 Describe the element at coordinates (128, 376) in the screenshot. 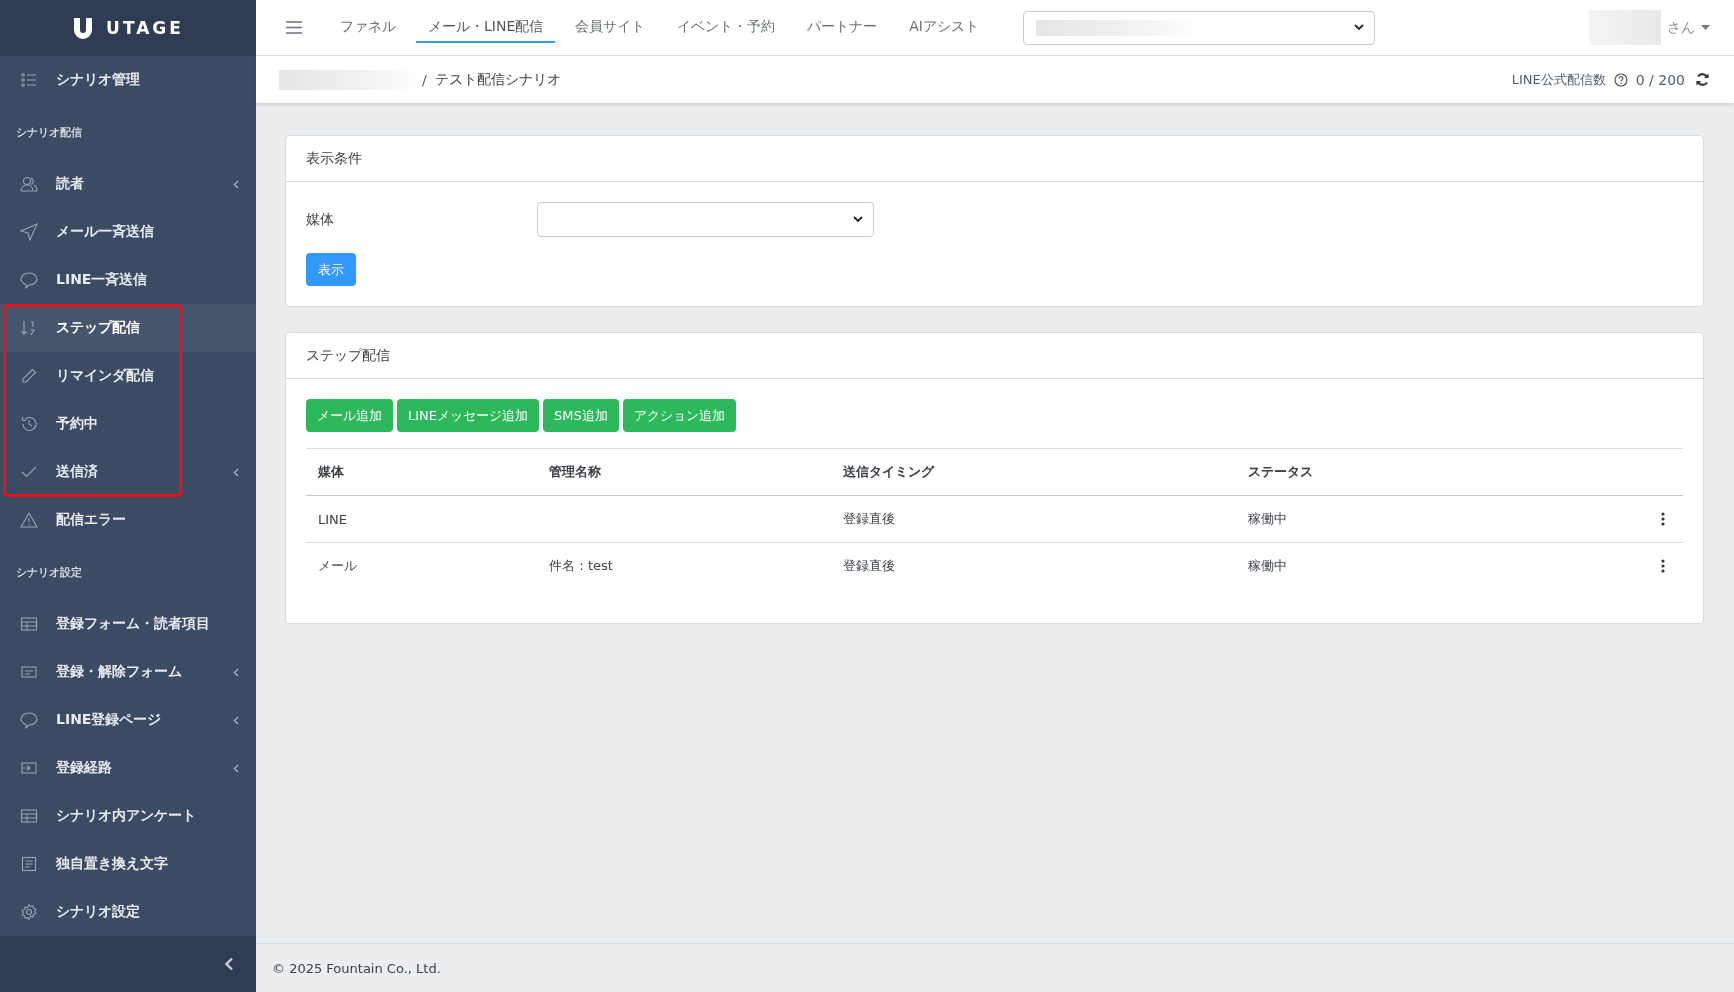

I see `sidebar-item: リマインダ配信` at that location.